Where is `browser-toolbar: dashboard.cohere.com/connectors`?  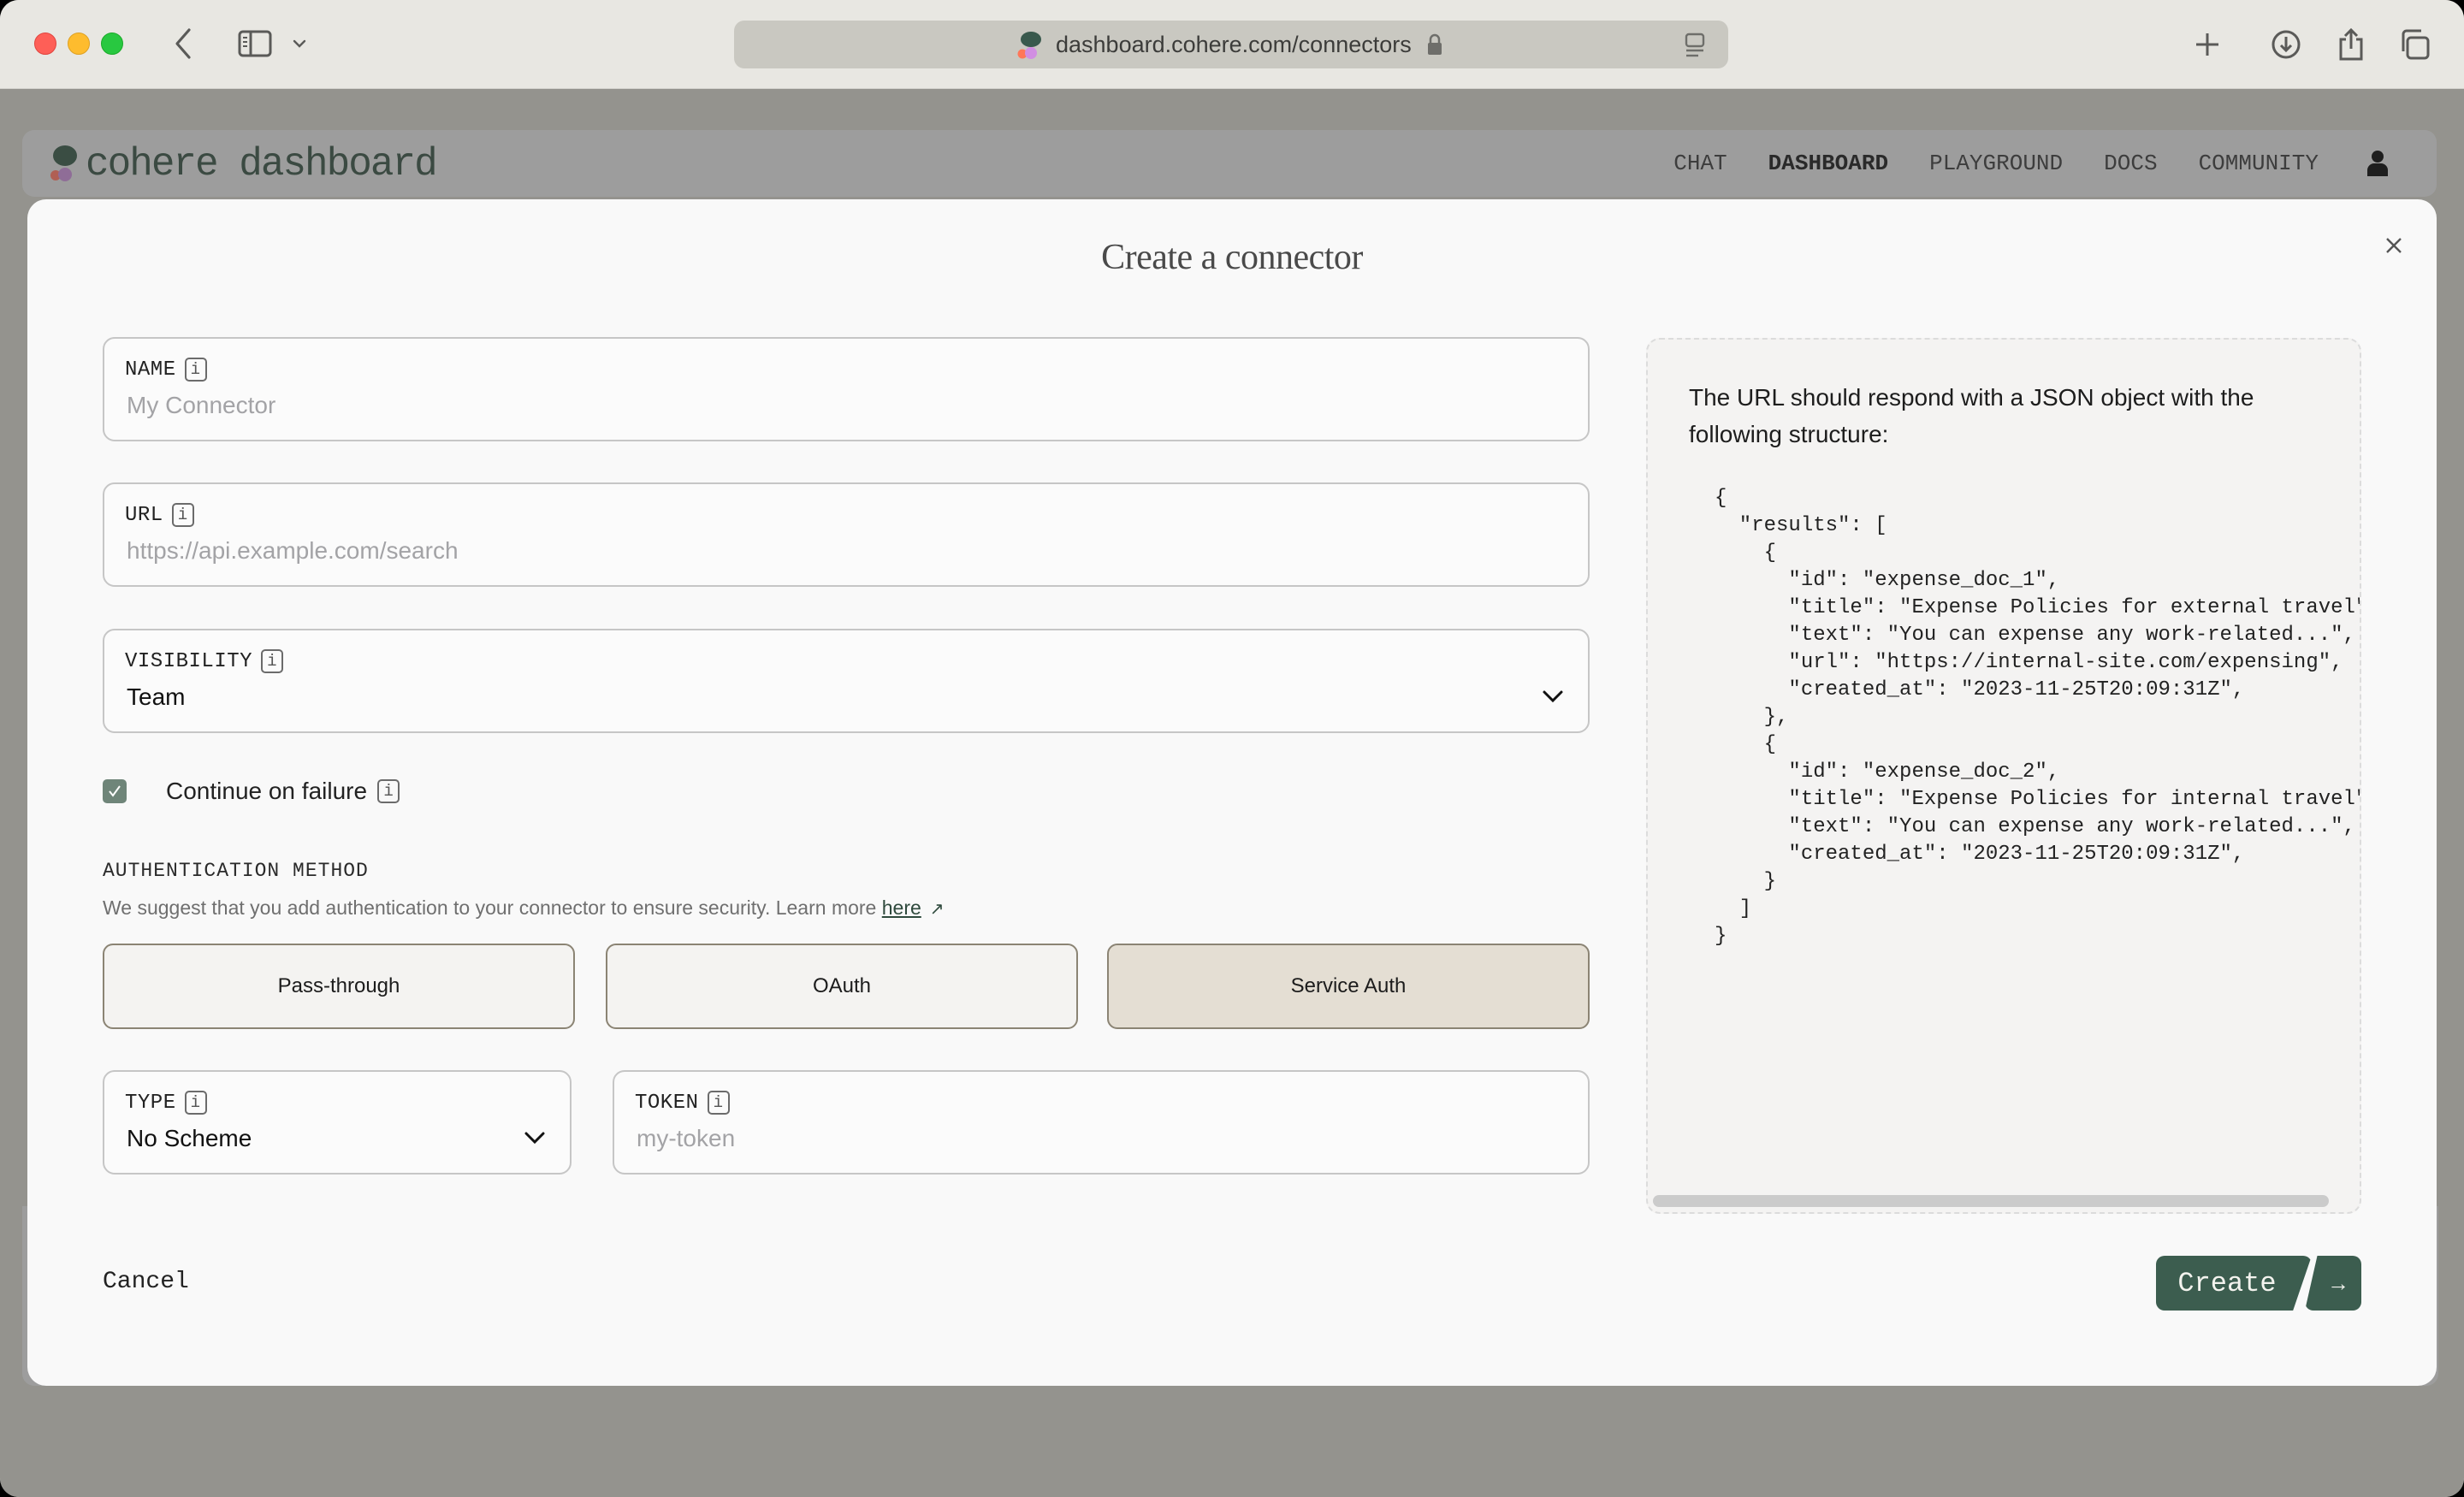 browser-toolbar: dashboard.cohere.com/connectors is located at coordinates (1232, 44).